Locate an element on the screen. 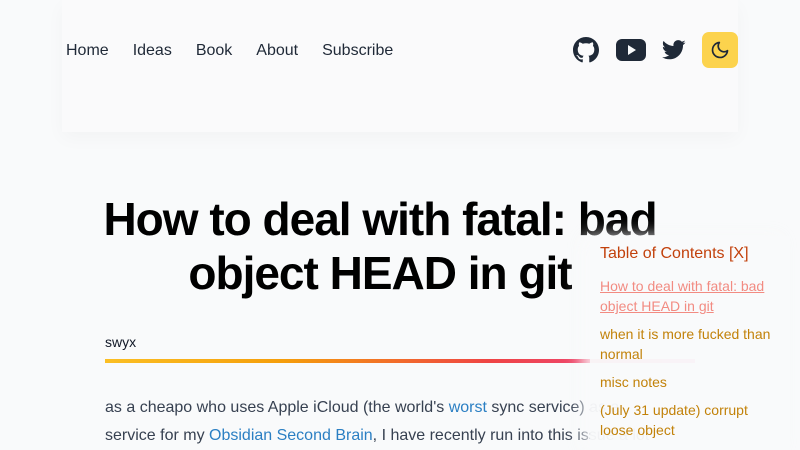 The height and width of the screenshot is (450, 800). main-nav: Home Ideas Book About Subscribe is located at coordinates (229, 51).